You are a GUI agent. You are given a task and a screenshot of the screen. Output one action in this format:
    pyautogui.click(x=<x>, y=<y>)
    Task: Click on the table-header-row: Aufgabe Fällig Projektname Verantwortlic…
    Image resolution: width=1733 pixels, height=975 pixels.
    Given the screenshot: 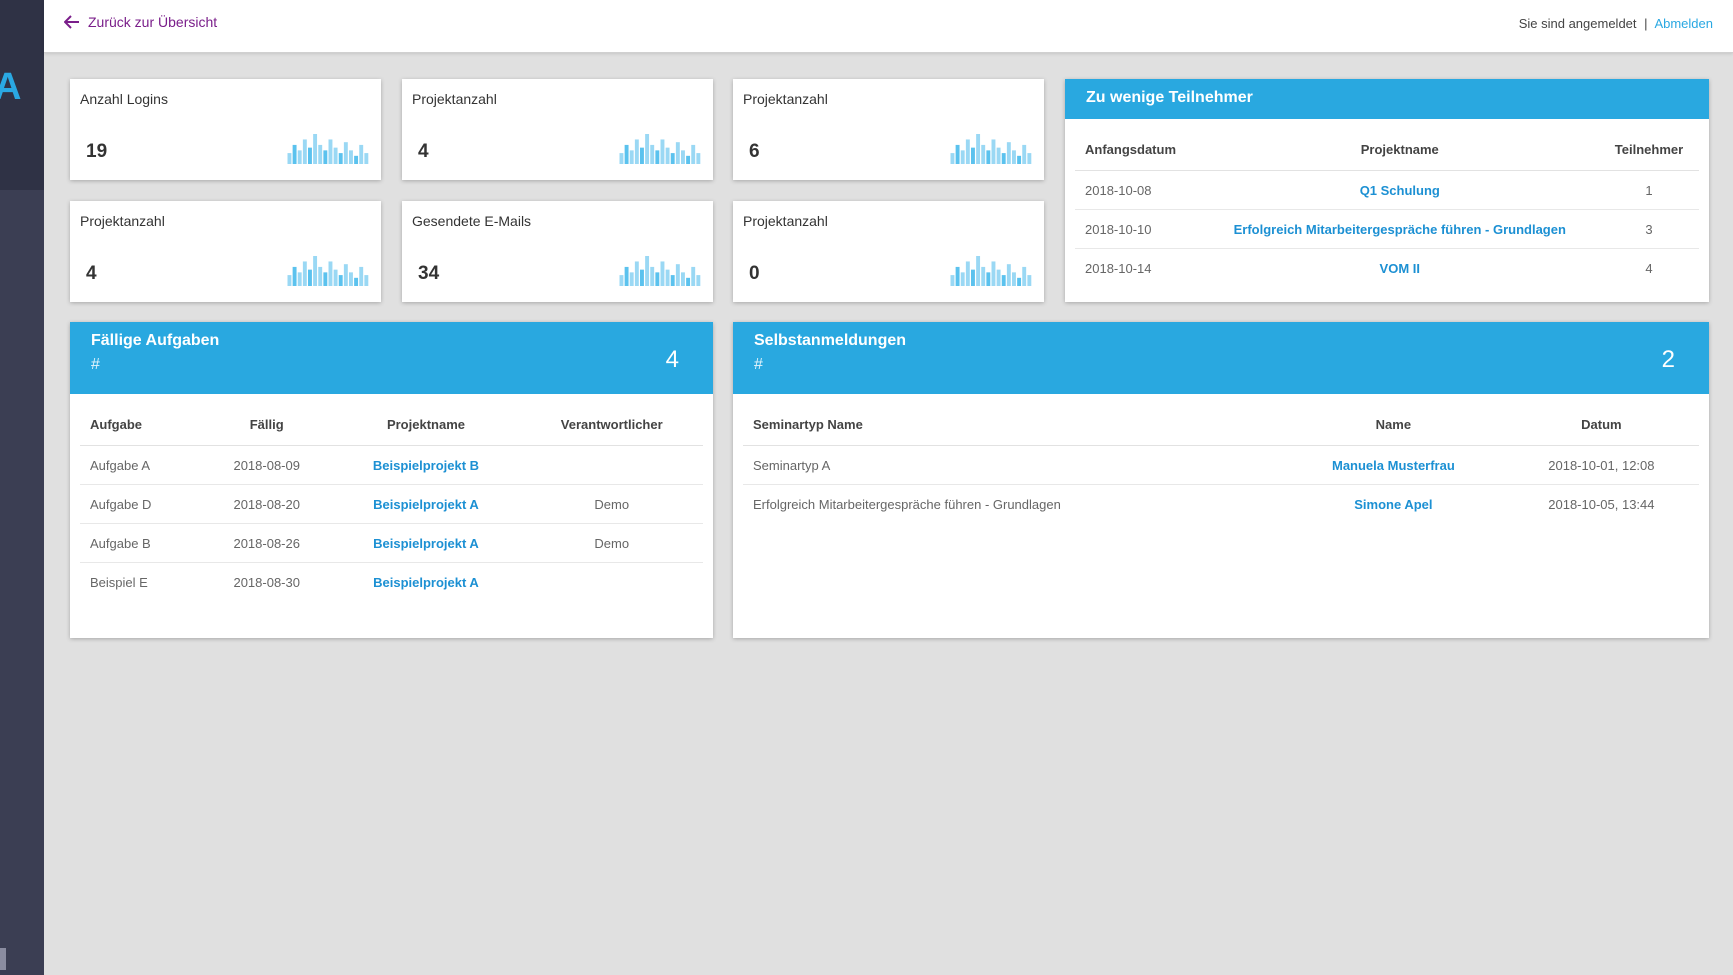 What is the action you would take?
    pyautogui.click(x=391, y=424)
    